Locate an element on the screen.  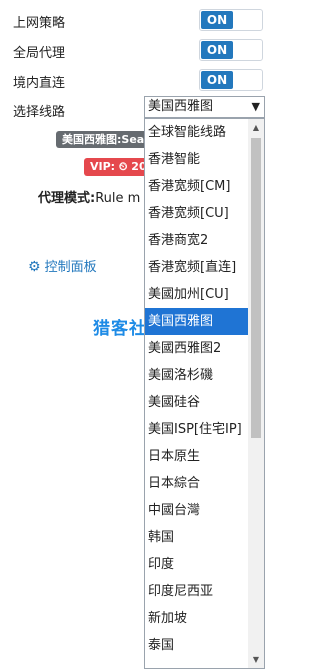
global-proxy-toggle: ON is located at coordinates (231, 50).